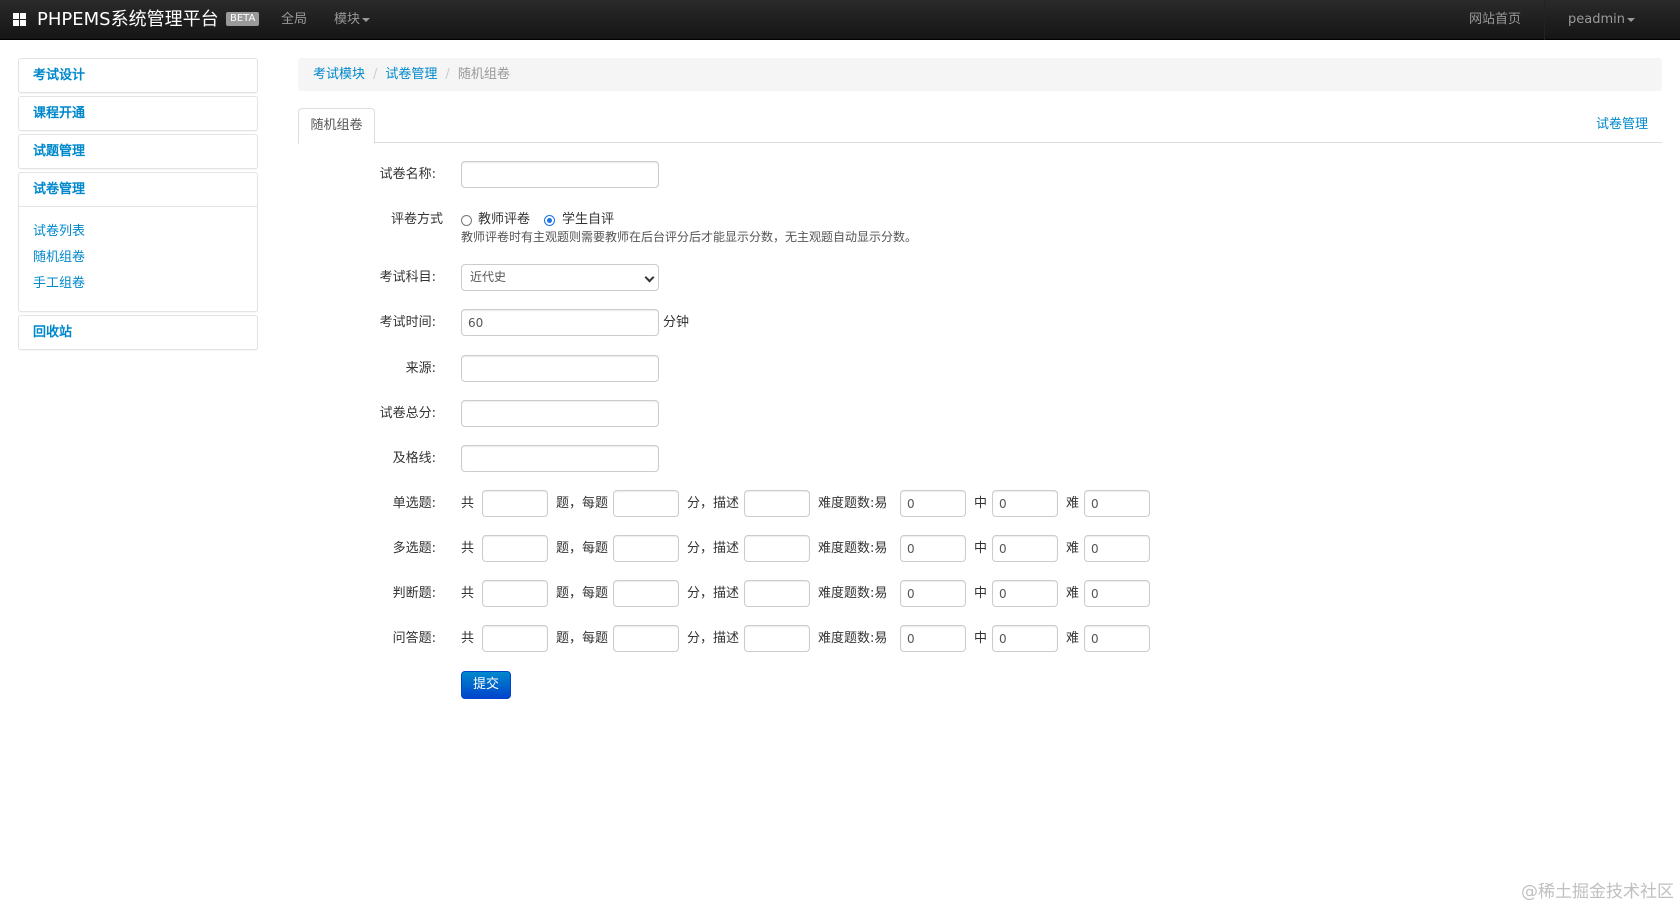 The height and width of the screenshot is (905, 1680). I want to click on subject-selected-value: 近代史, so click(488, 277).